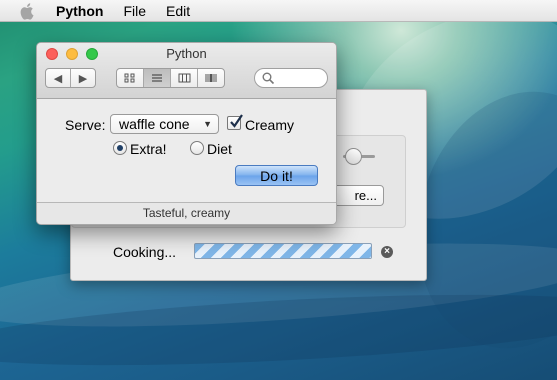 This screenshot has height=380, width=557. What do you see at coordinates (154, 124) in the screenshot?
I see `serve-popup-value: waffle cone` at bounding box center [154, 124].